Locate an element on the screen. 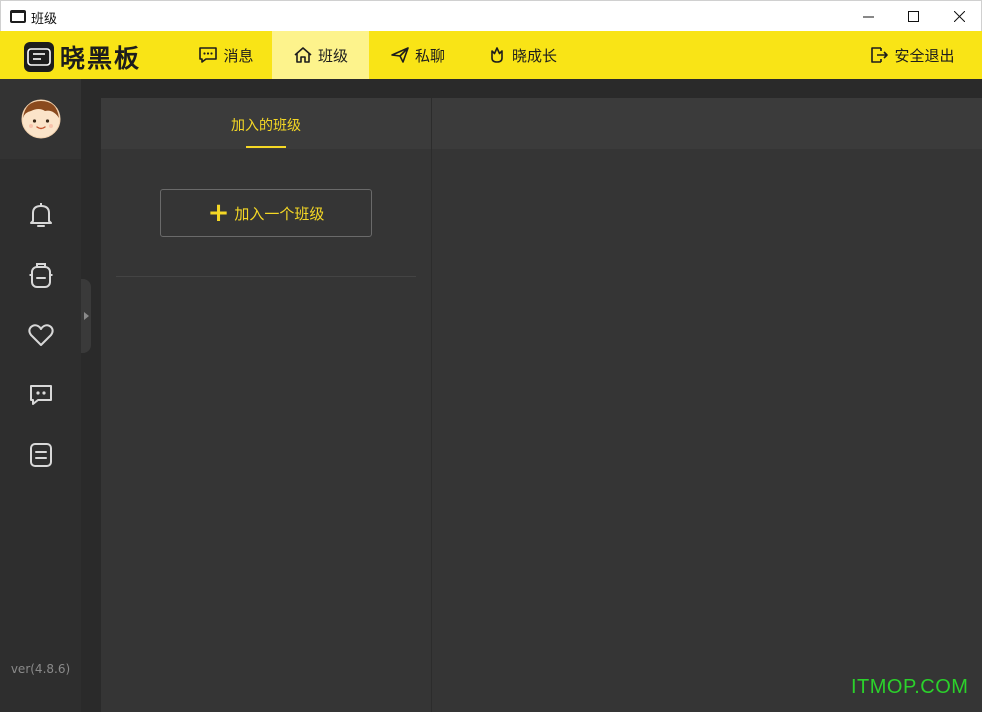 The height and width of the screenshot is (712, 982). bell-icon is located at coordinates (41, 215).